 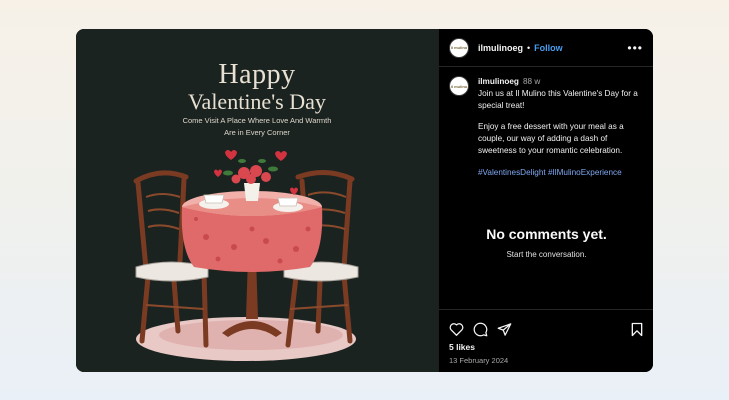 I want to click on likes-count: 5 likes, so click(x=546, y=345).